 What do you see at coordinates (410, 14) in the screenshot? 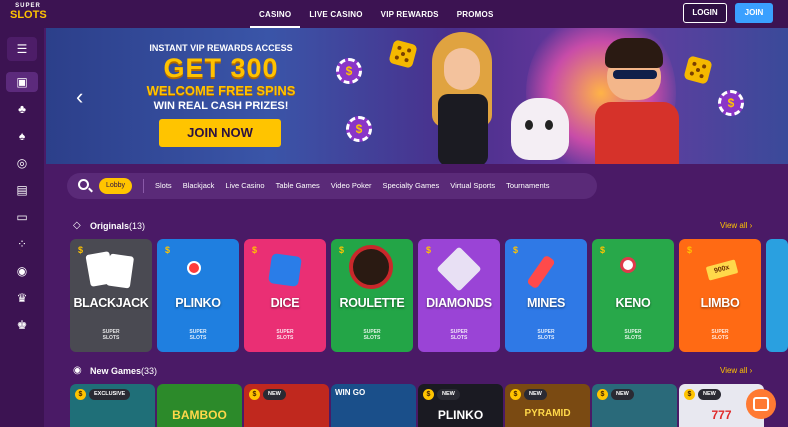
I see `nav-vip-rewards: VIP REWARDS` at bounding box center [410, 14].